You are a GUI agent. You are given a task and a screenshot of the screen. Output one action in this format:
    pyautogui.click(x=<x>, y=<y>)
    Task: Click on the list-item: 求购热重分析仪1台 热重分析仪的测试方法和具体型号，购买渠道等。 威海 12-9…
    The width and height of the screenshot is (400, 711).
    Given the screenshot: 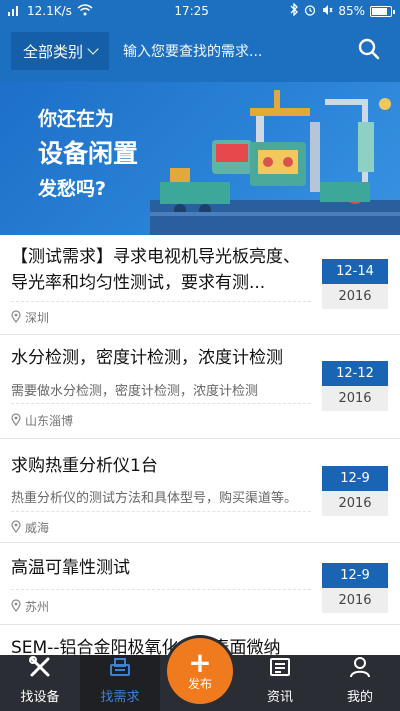 What is the action you would take?
    pyautogui.click(x=200, y=491)
    